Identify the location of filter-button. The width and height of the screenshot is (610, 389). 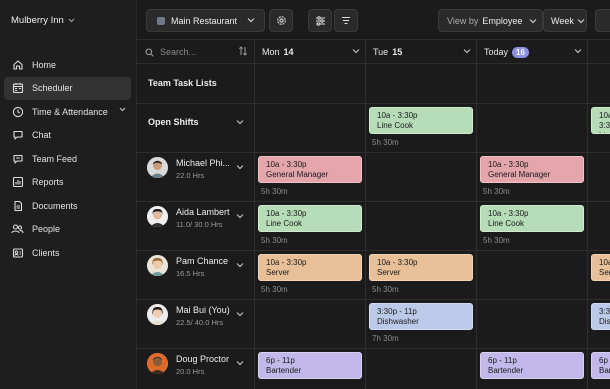
(320, 20).